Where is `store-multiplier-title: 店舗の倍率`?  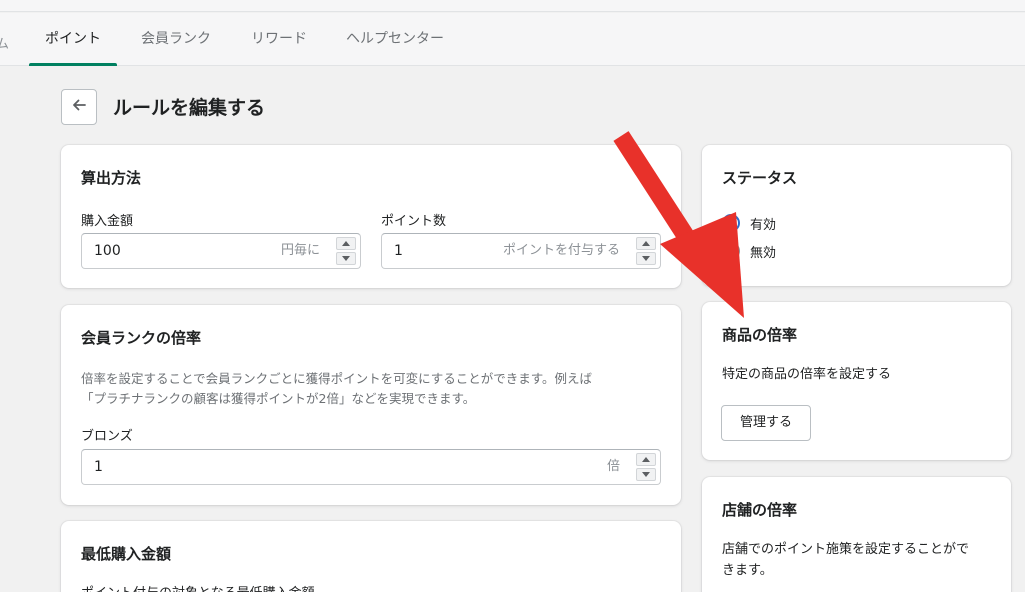 store-multiplier-title: 店舗の倍率 is located at coordinates (760, 510).